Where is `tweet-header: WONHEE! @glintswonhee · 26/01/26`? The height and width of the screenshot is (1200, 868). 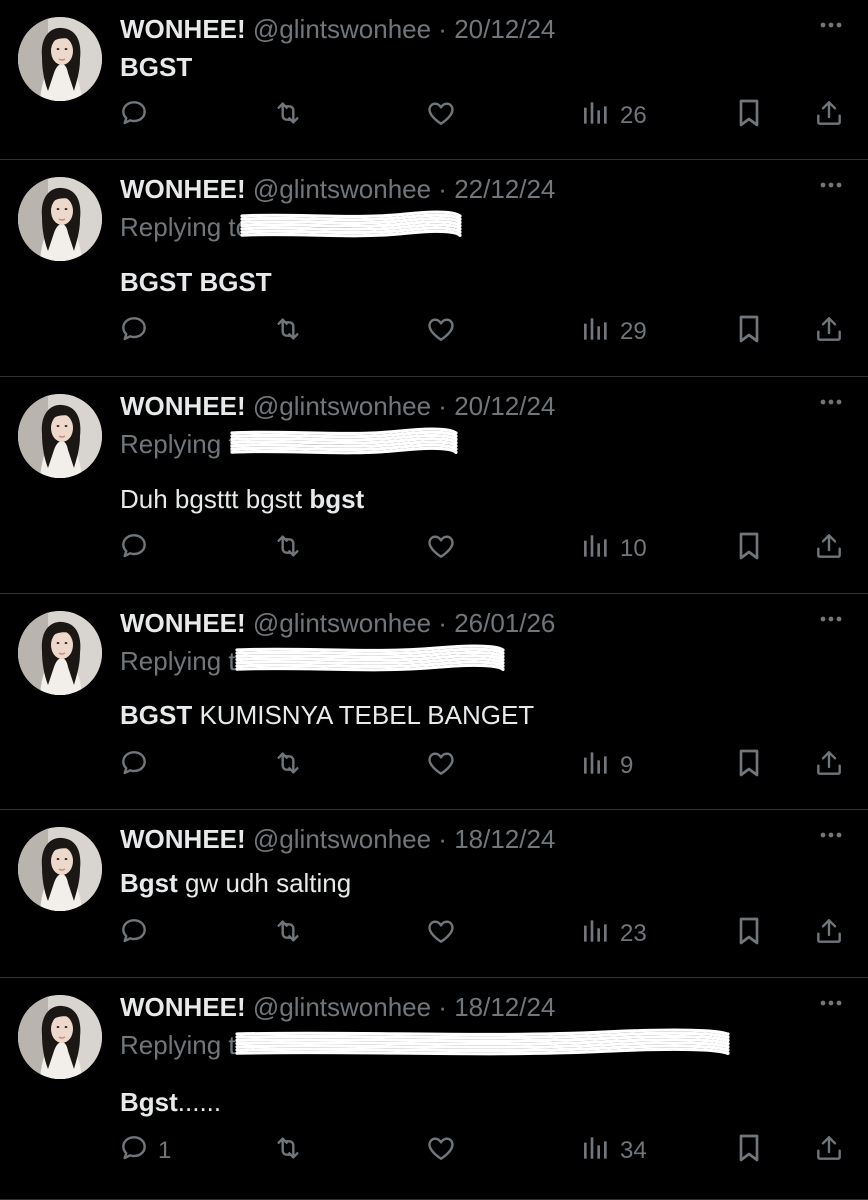 tweet-header: WONHEE! @glintswonhee · 26/01/26 is located at coordinates (337, 623).